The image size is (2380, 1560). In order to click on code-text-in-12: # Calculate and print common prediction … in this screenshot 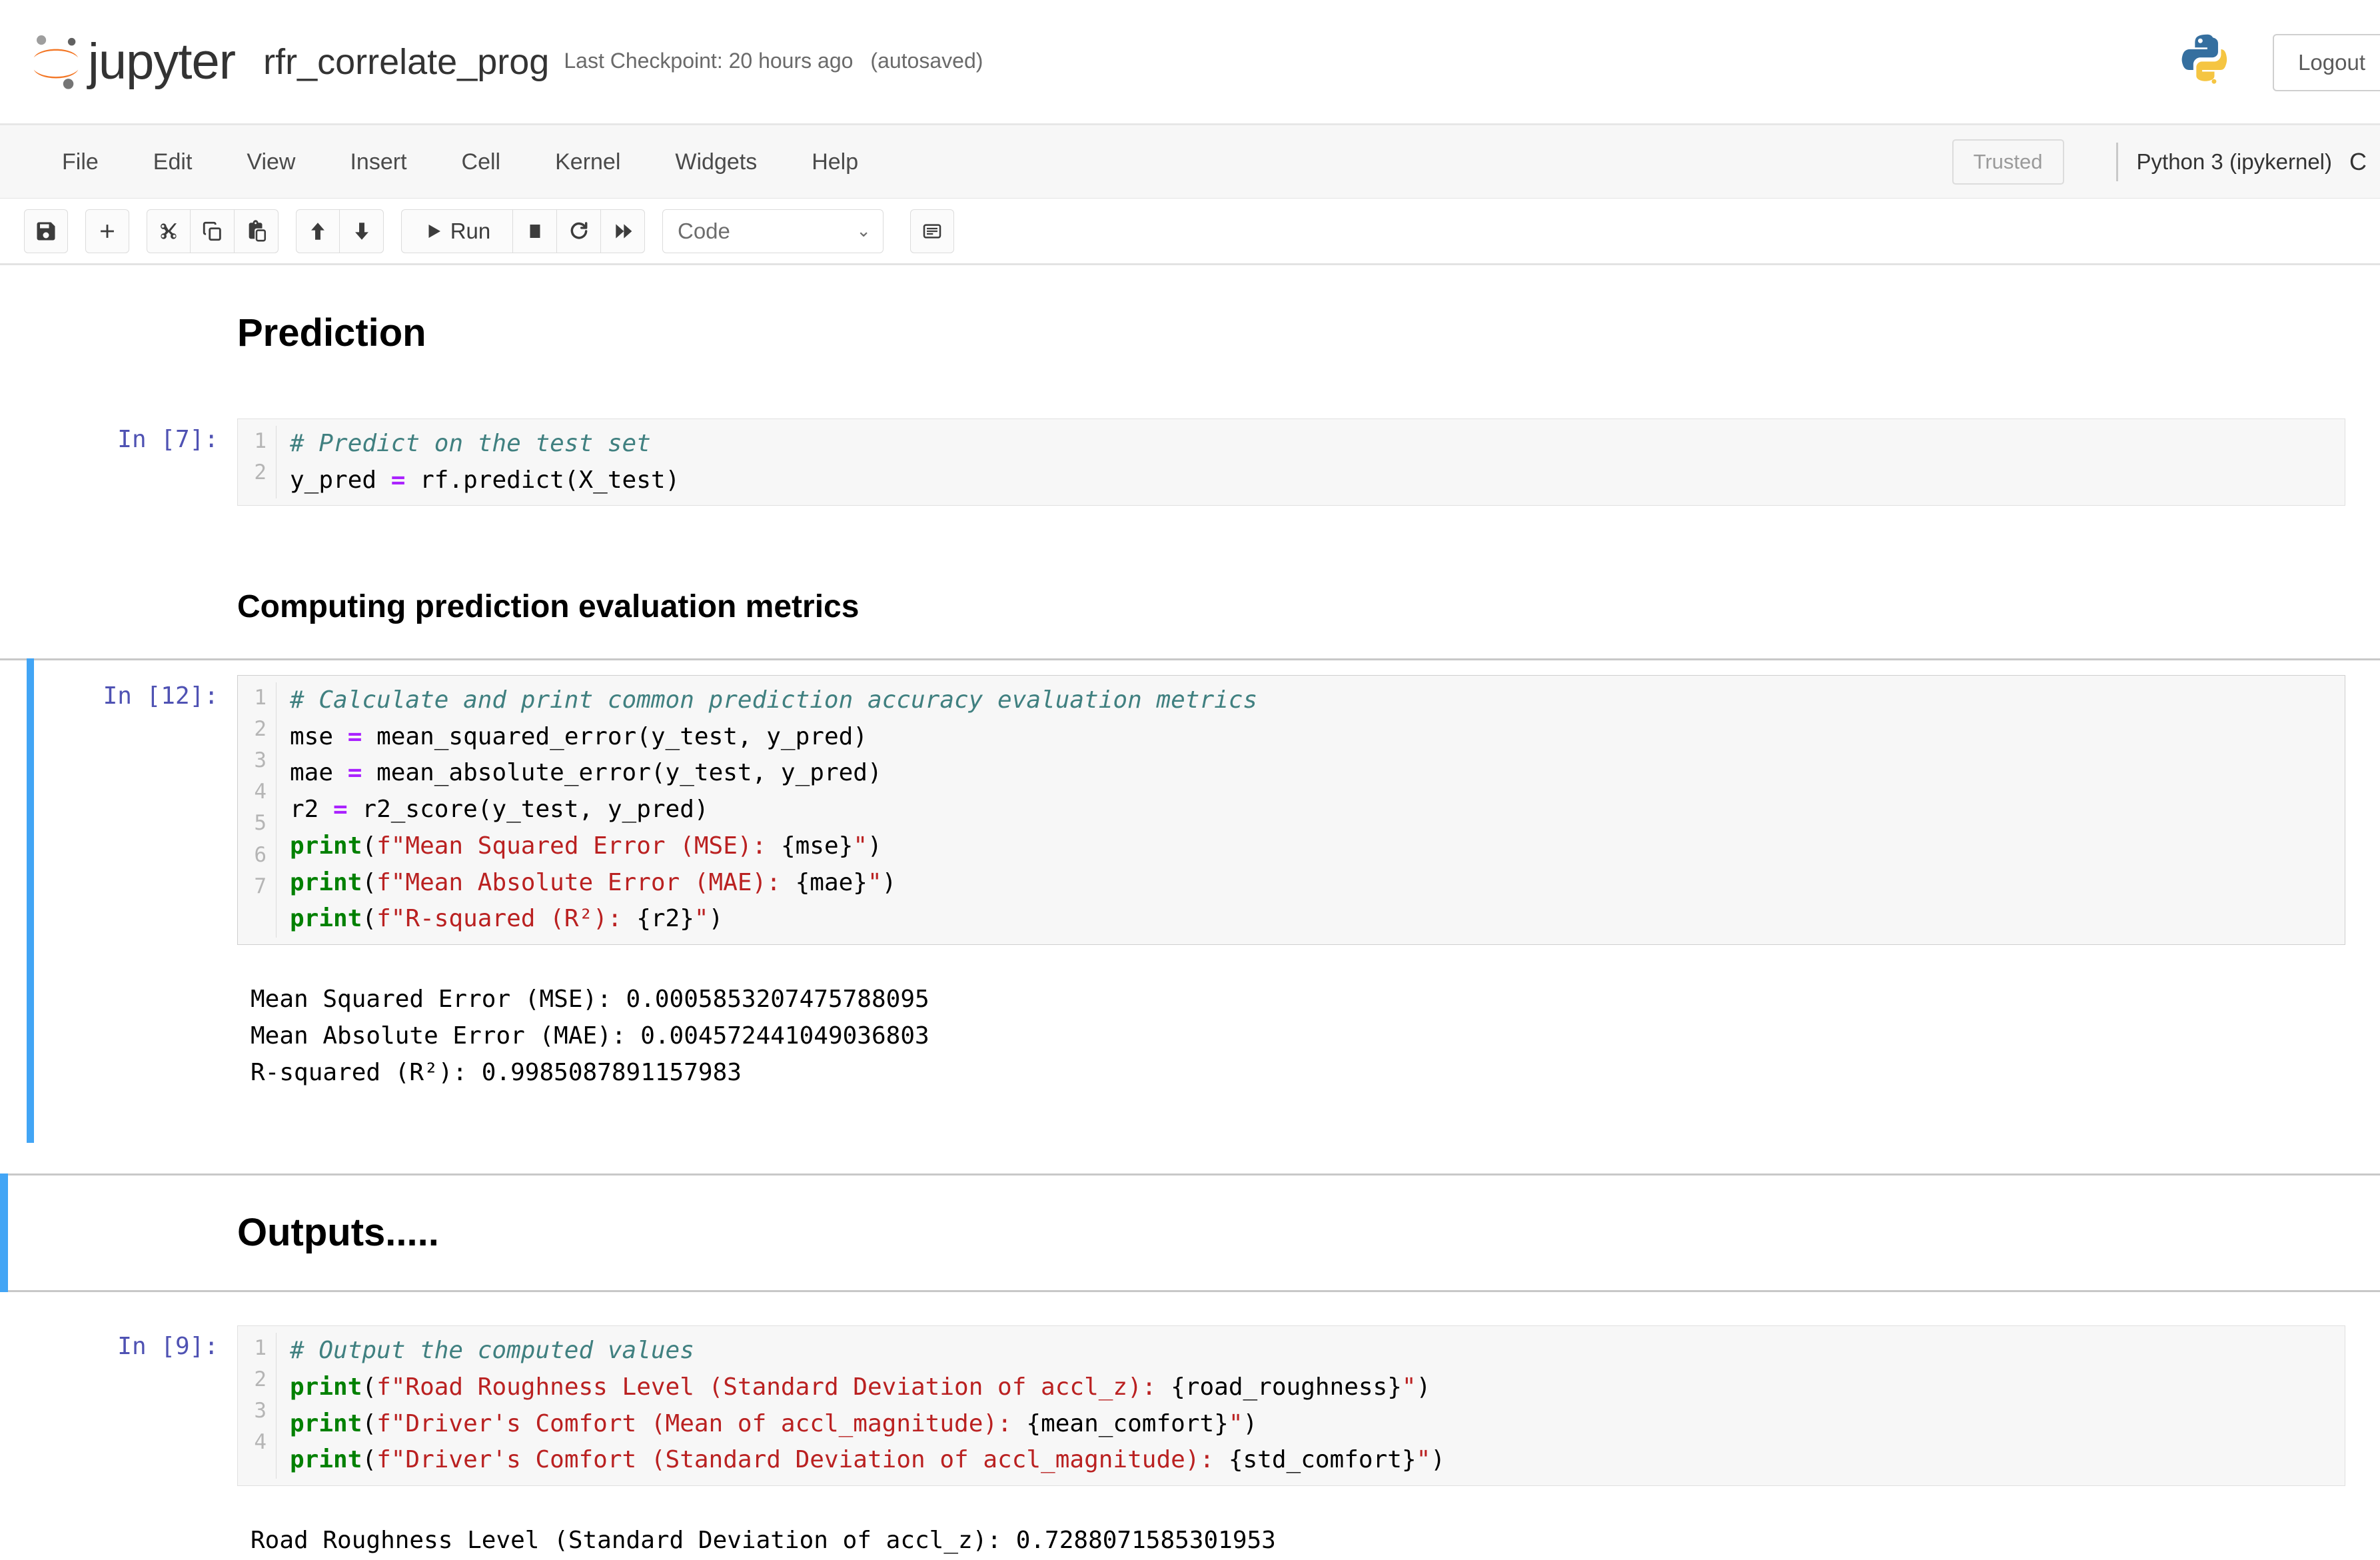, I will do `click(1311, 810)`.